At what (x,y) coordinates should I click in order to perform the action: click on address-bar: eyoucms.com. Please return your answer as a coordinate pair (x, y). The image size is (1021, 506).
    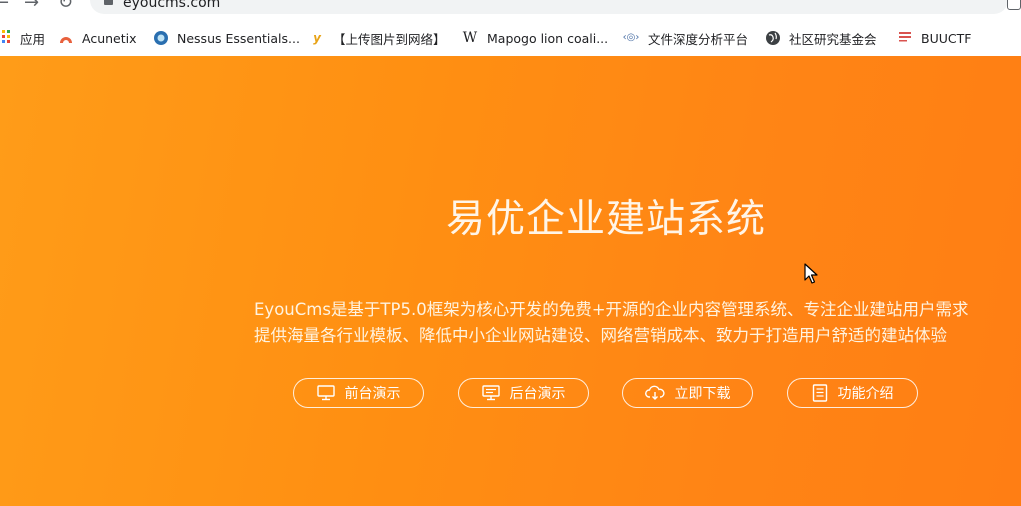
    Looking at the image, I should click on (549, 7).